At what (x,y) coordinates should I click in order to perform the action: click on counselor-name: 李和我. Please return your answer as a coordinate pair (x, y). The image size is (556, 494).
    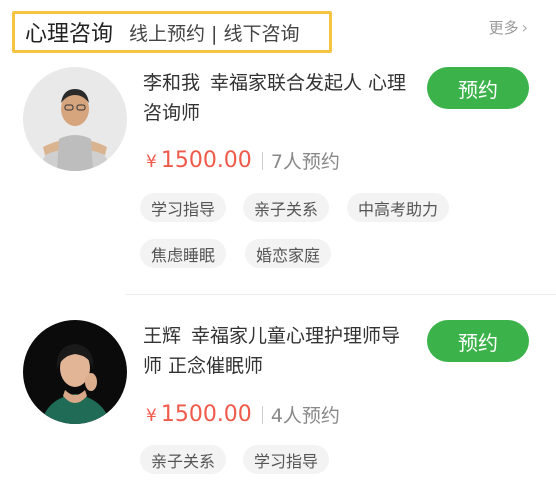
    Looking at the image, I should click on (172, 83).